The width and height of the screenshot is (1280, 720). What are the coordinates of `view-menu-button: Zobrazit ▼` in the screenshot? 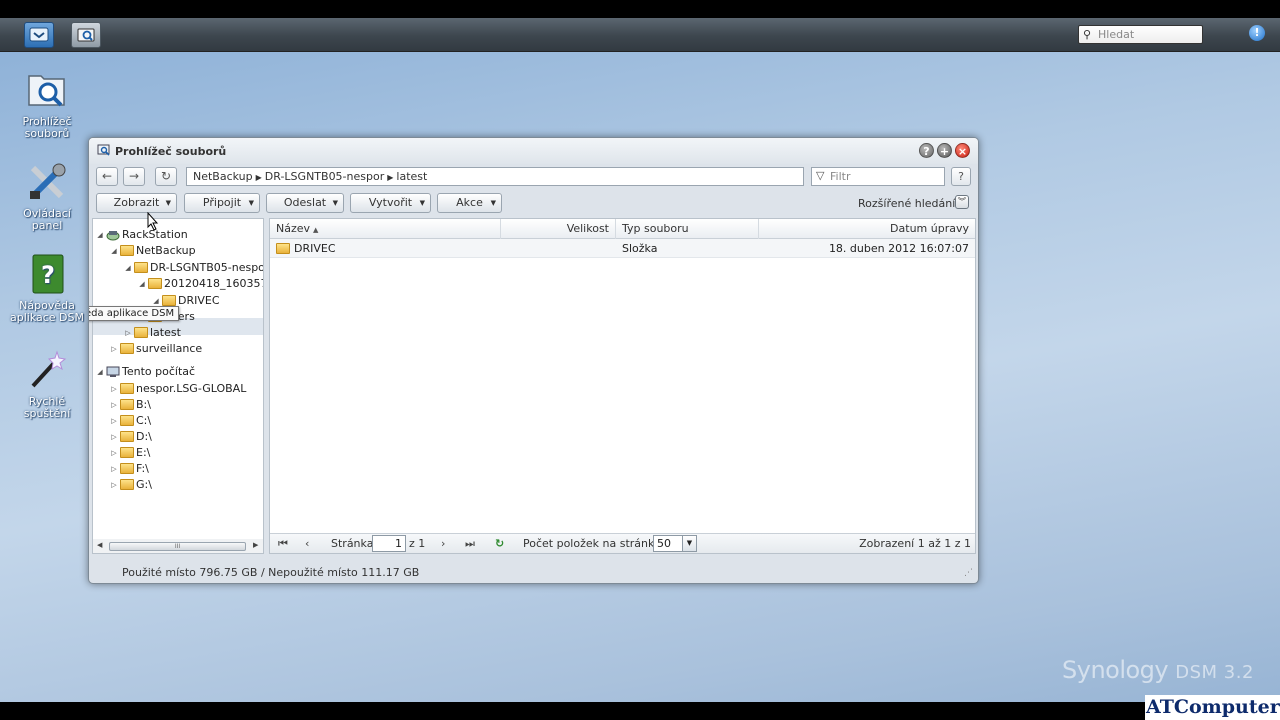 It's located at (136, 203).